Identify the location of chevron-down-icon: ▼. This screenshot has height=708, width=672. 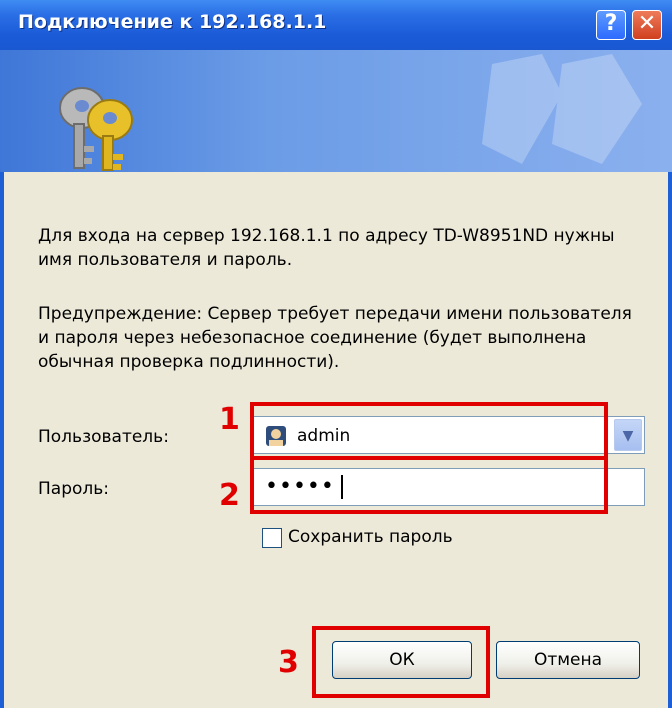
(628, 435).